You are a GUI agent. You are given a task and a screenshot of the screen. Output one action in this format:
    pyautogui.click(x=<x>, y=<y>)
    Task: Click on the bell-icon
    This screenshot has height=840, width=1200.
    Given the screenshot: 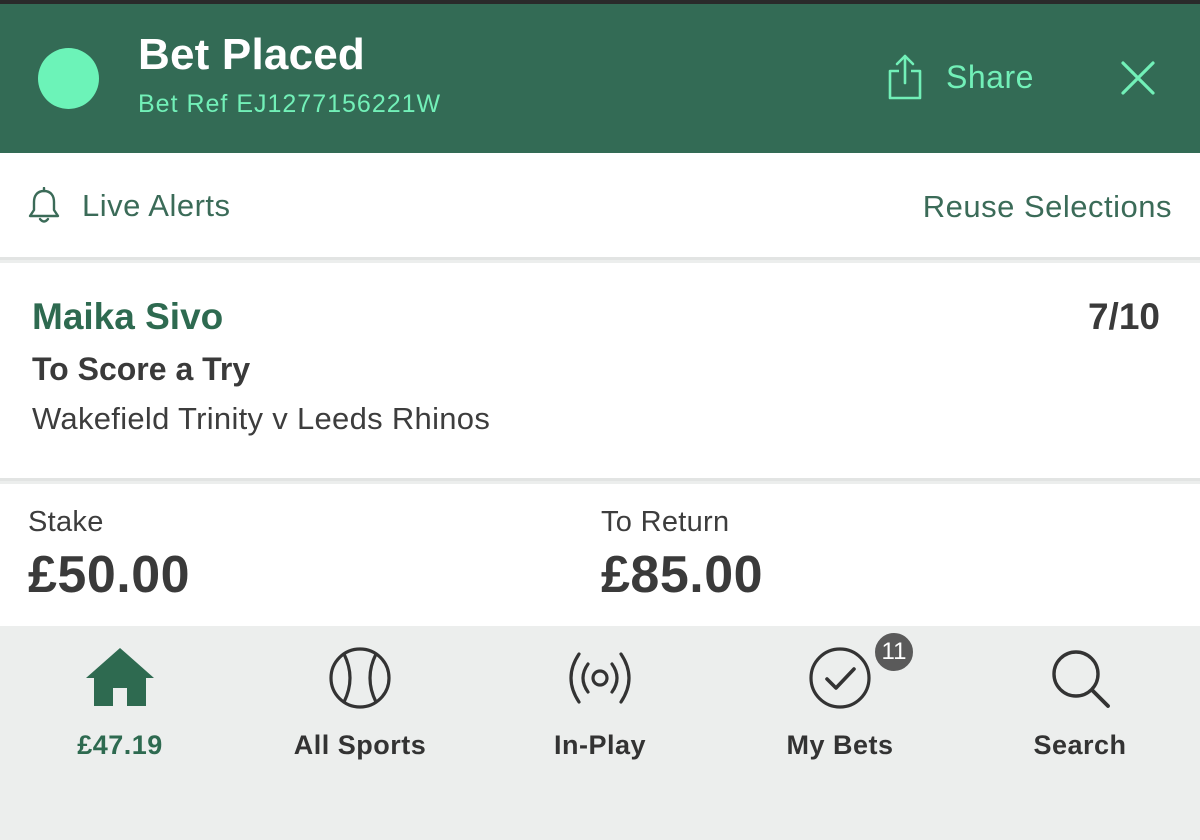 What is the action you would take?
    pyautogui.click(x=44, y=205)
    